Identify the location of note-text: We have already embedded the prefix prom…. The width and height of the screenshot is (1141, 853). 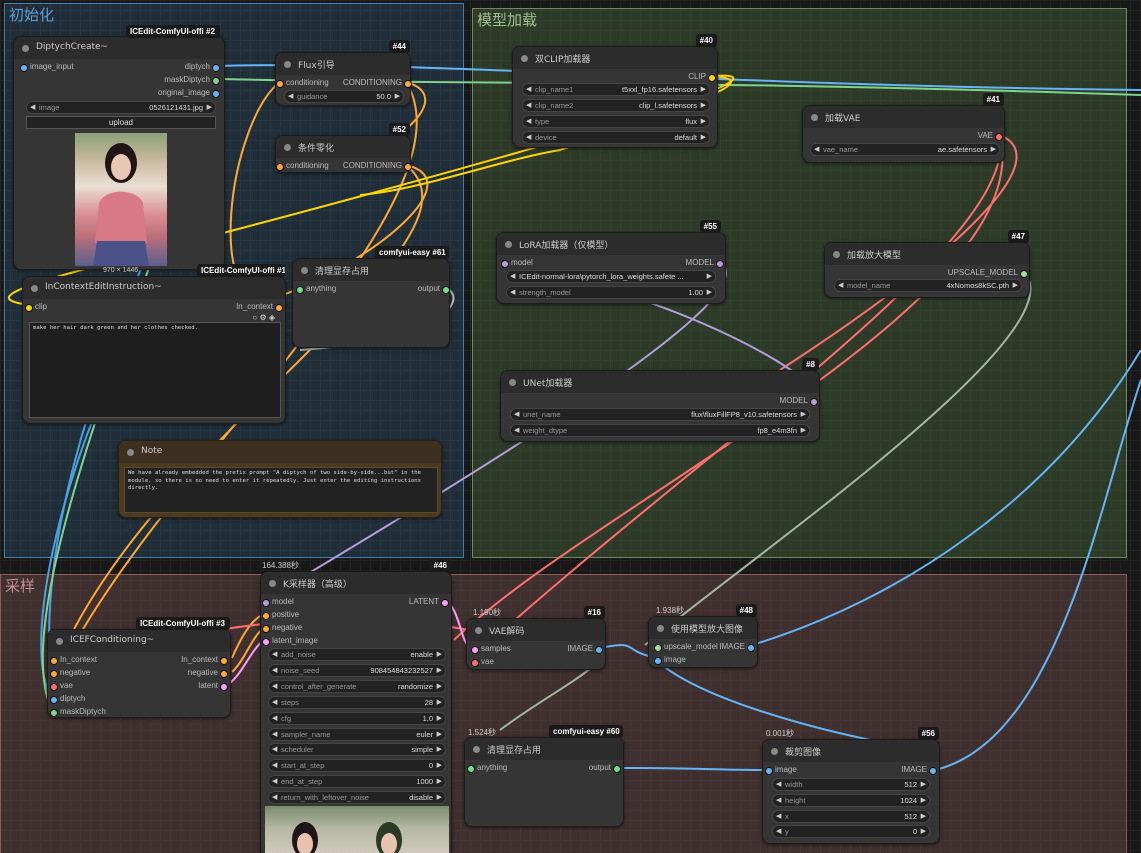
(281, 490).